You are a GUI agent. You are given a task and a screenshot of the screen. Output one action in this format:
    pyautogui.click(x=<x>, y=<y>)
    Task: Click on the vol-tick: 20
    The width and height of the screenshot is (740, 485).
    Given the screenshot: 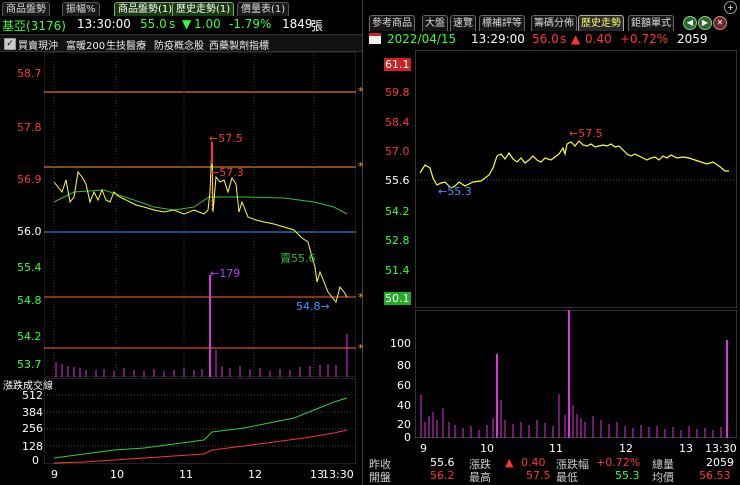 What is the action you would take?
    pyautogui.click(x=404, y=424)
    